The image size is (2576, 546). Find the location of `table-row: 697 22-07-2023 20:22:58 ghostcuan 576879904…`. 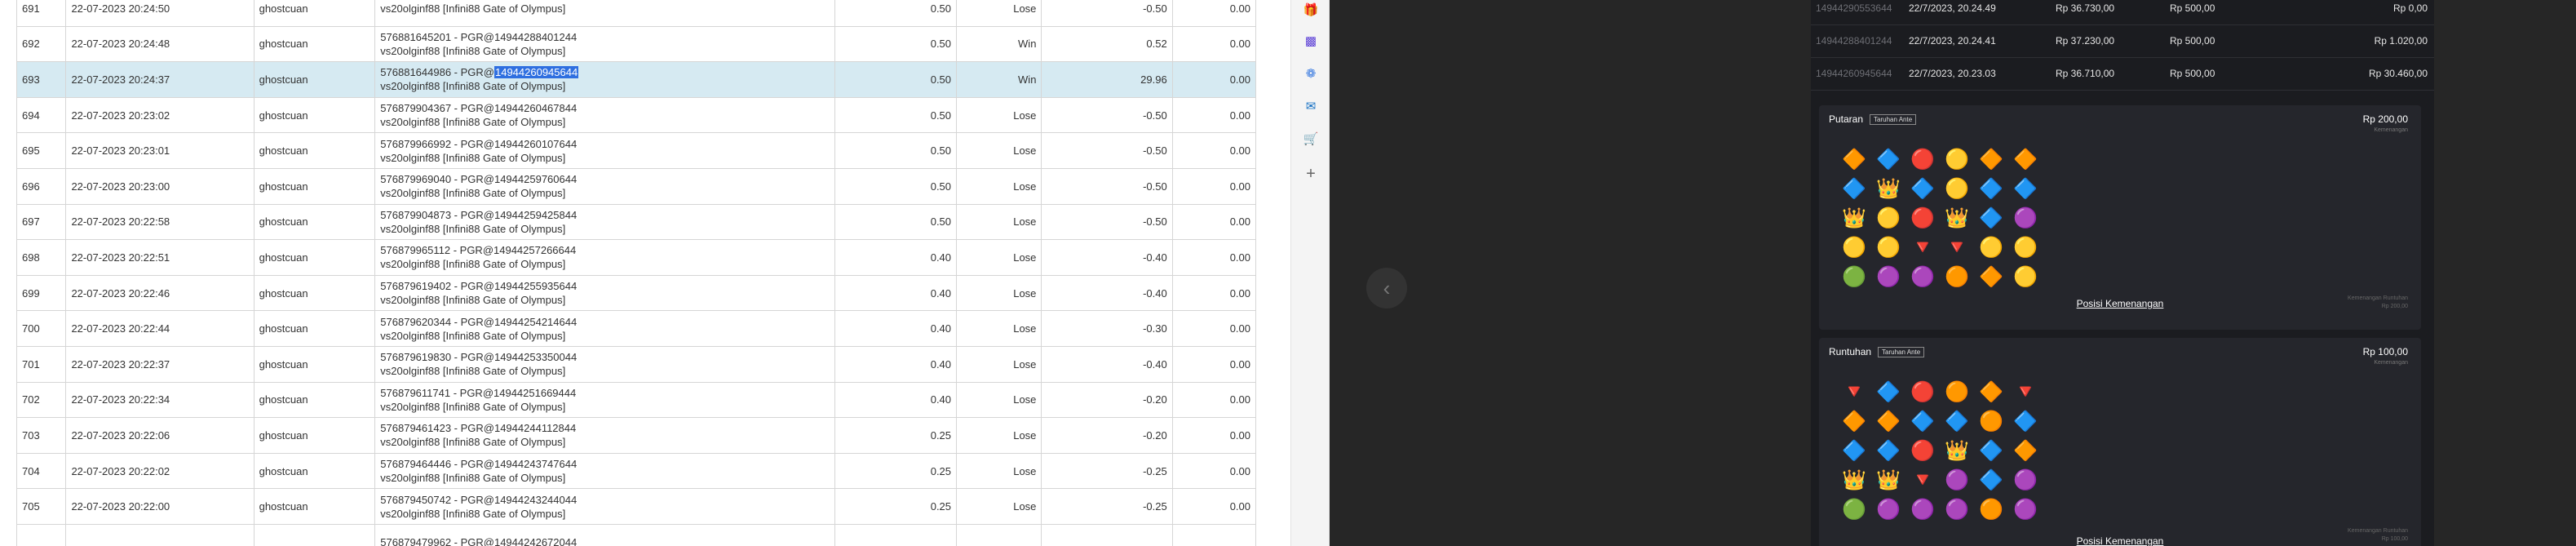

table-row: 697 22-07-2023 20:22:58 ghostcuan 576879904… is located at coordinates (636, 222).